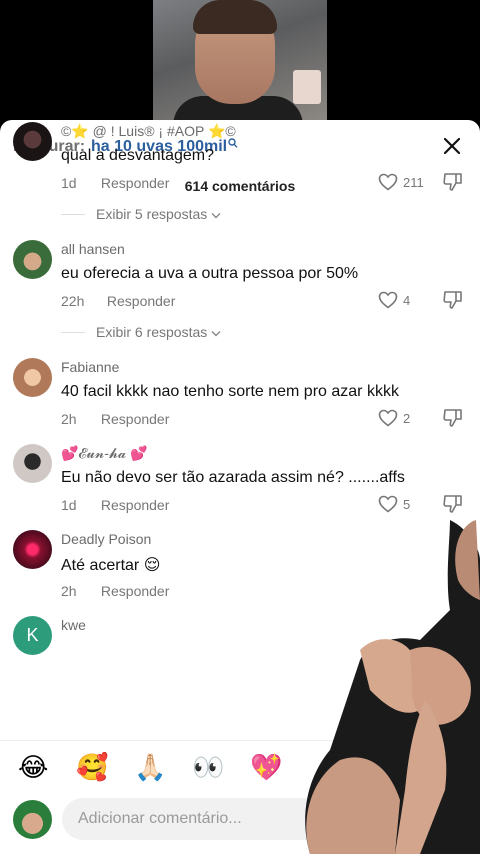  Describe the element at coordinates (413, 182) in the screenshot. I see `like-count: 211` at that location.